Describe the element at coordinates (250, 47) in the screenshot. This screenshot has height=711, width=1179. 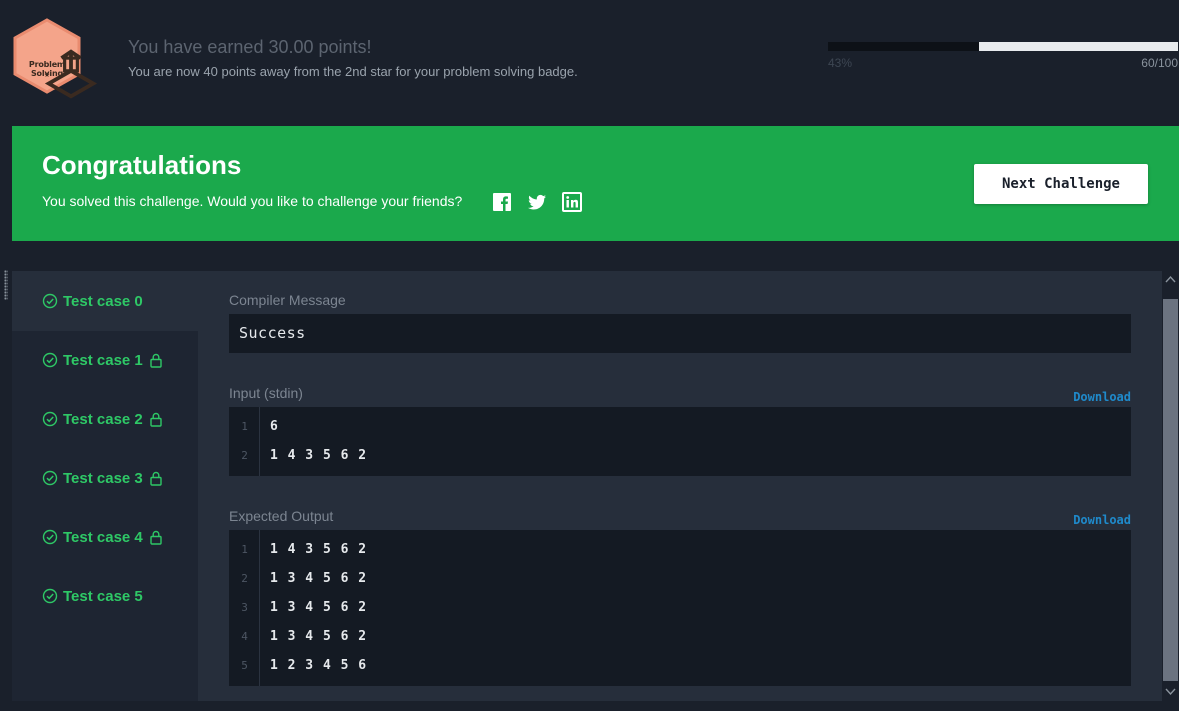
I see `points-earned-title: You have earned 30.00 points!` at that location.